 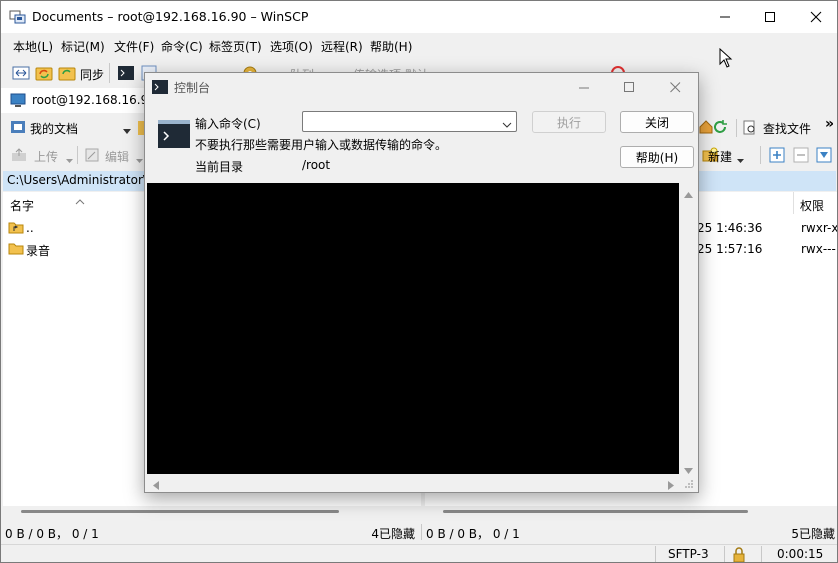 I want to click on command-input, so click(x=400, y=121).